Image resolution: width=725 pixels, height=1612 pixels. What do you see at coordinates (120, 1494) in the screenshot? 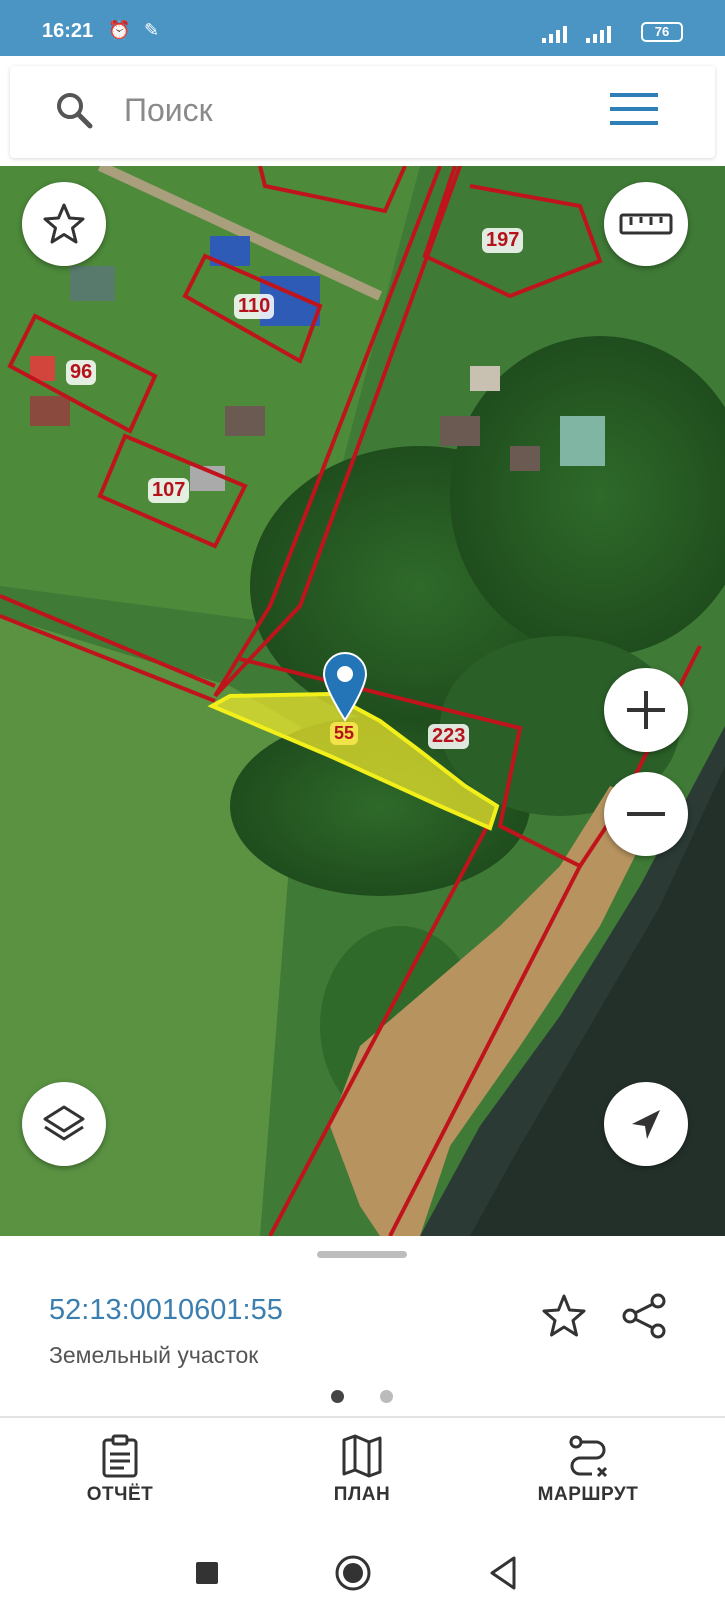
I see `tab-report-label: ОТЧЁТ` at bounding box center [120, 1494].